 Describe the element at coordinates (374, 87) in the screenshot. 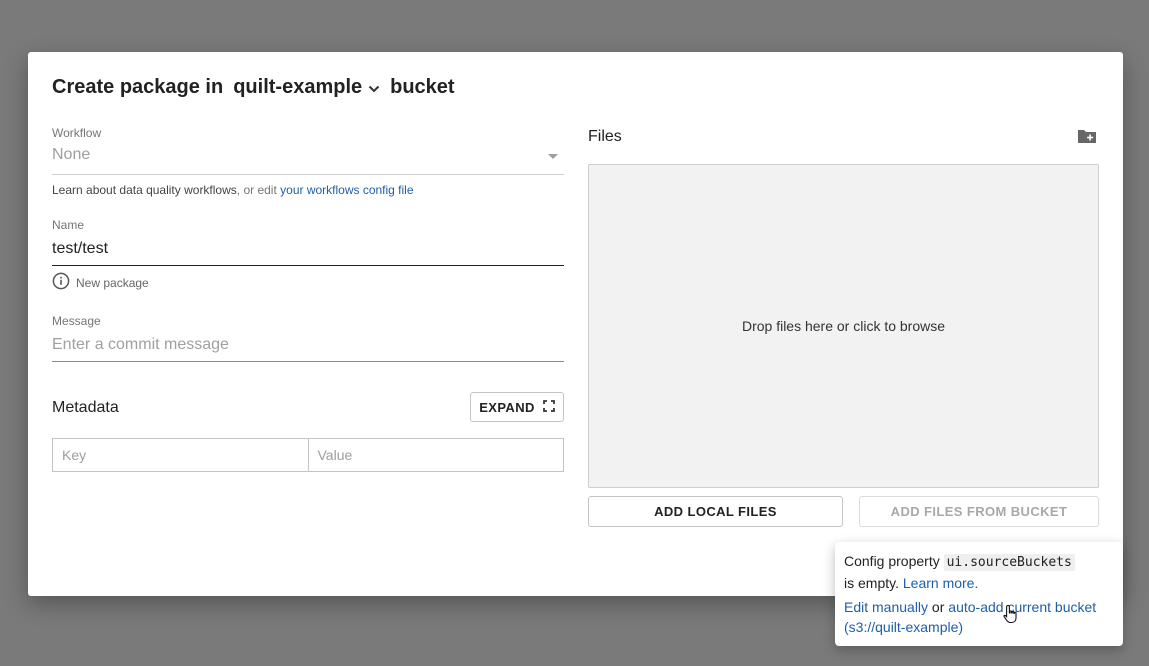

I see `chevron-down-icon` at that location.